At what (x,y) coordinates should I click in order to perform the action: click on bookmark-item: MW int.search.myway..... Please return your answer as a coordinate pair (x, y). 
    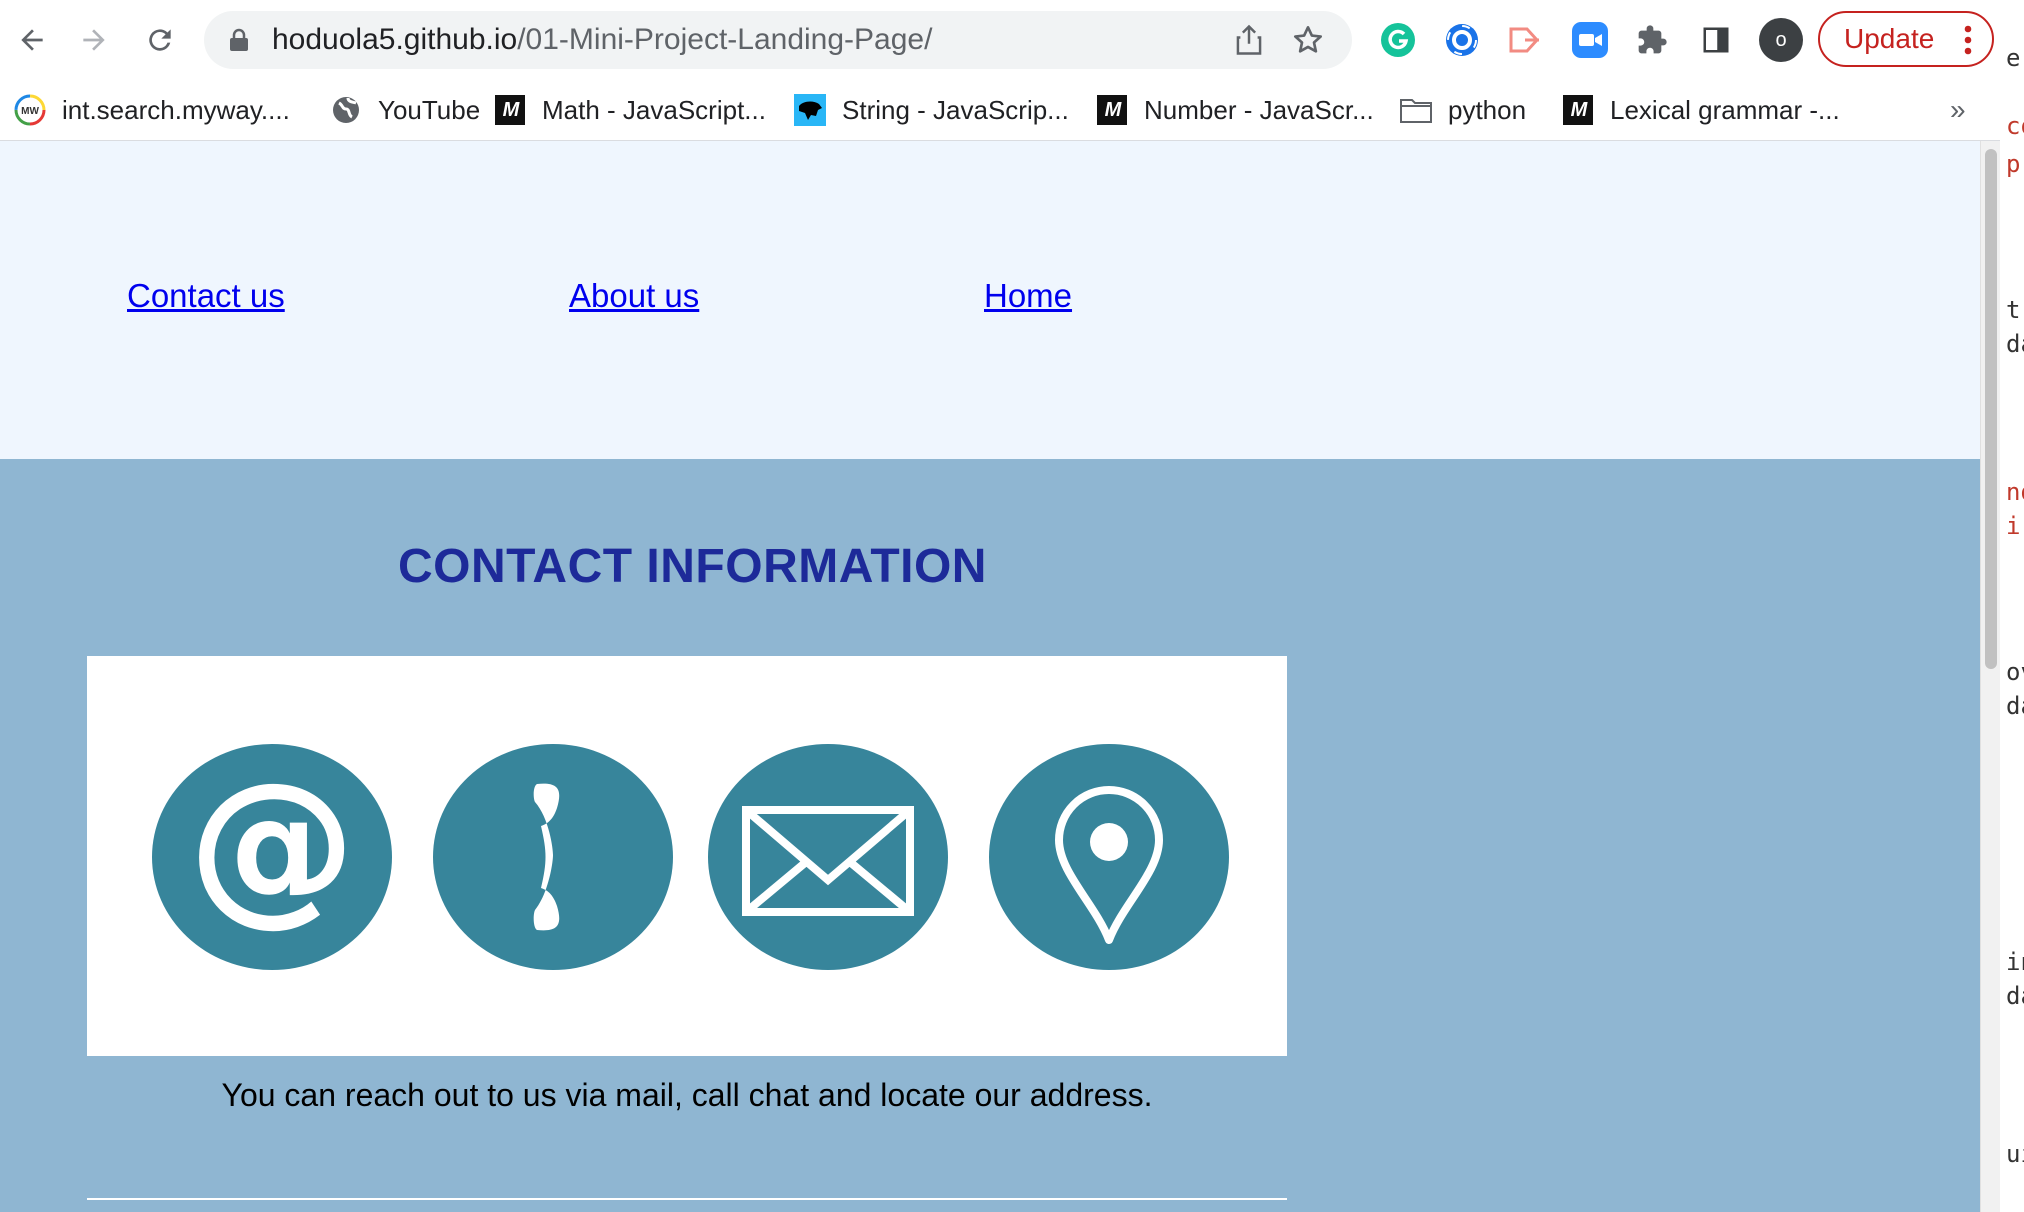
    Looking at the image, I should click on (152, 110).